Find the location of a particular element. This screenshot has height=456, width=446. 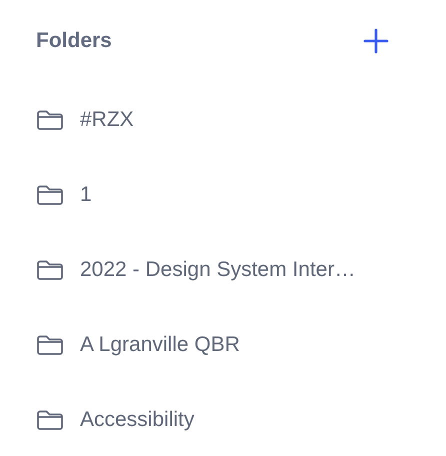

folder-item: A Lgranville QBR is located at coordinates (241, 345).